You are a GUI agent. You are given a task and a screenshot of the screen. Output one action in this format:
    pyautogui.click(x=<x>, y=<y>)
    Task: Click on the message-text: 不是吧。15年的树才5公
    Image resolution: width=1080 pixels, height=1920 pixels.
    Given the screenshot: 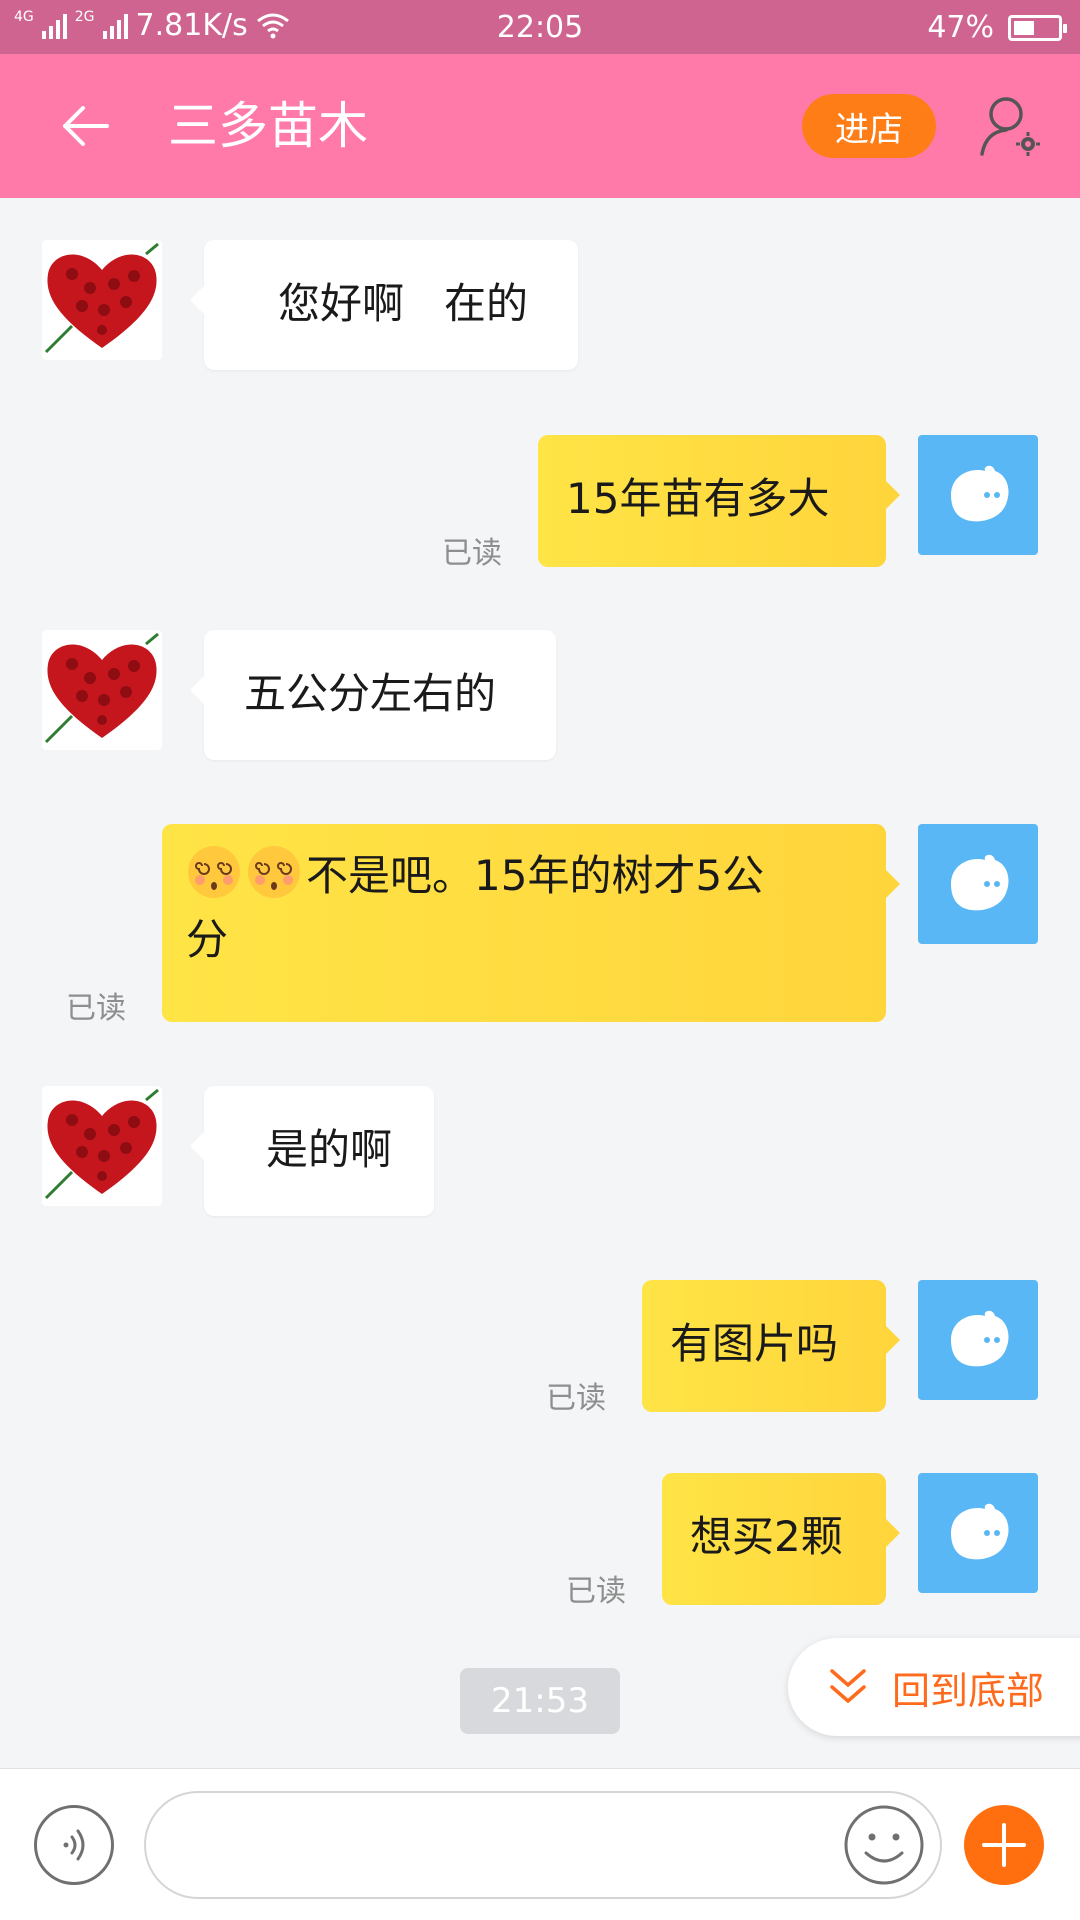 What is the action you would take?
    pyautogui.click(x=535, y=875)
    